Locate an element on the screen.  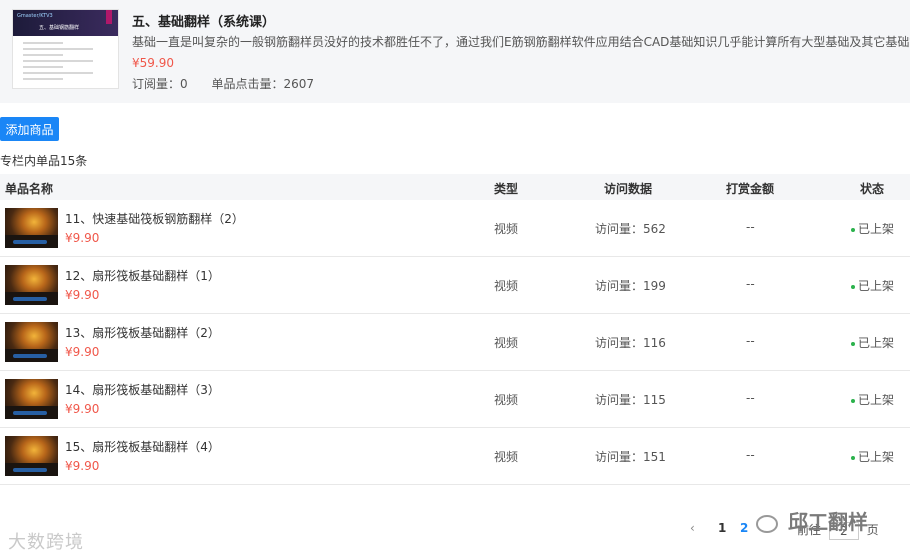
item-title: 14、扇形筏板基础翻样（3） is located at coordinates (142, 389).